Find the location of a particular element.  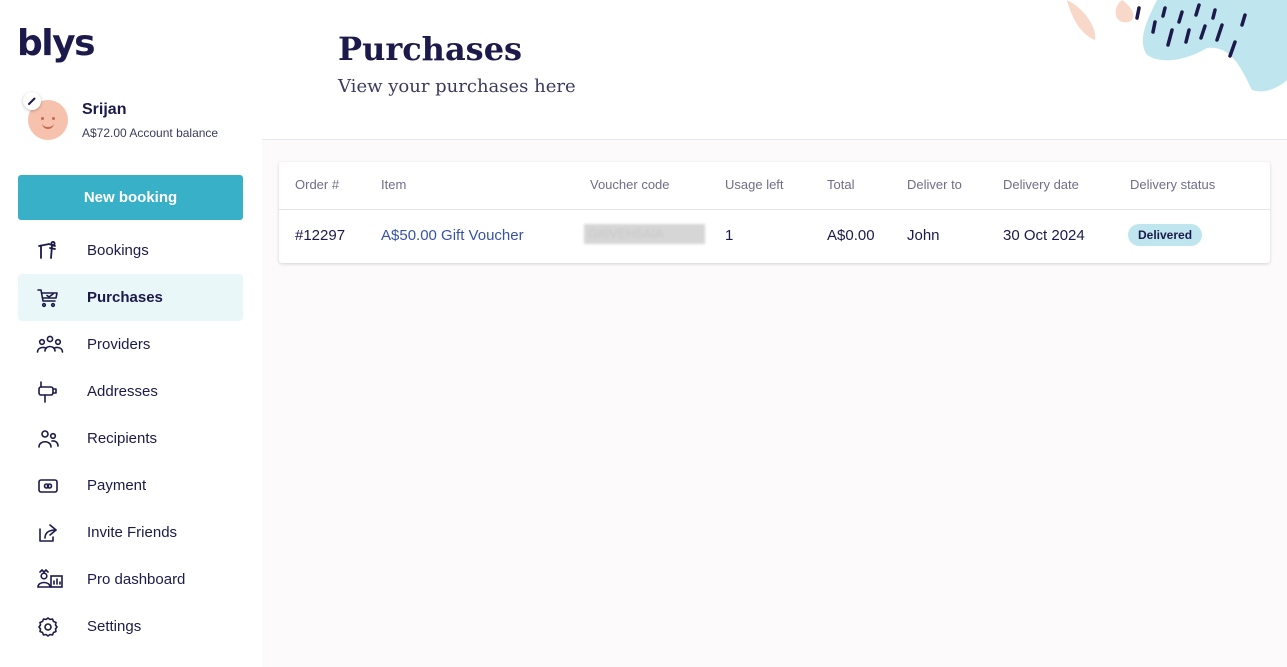

column-header-usage-left: Usage left is located at coordinates (754, 184).